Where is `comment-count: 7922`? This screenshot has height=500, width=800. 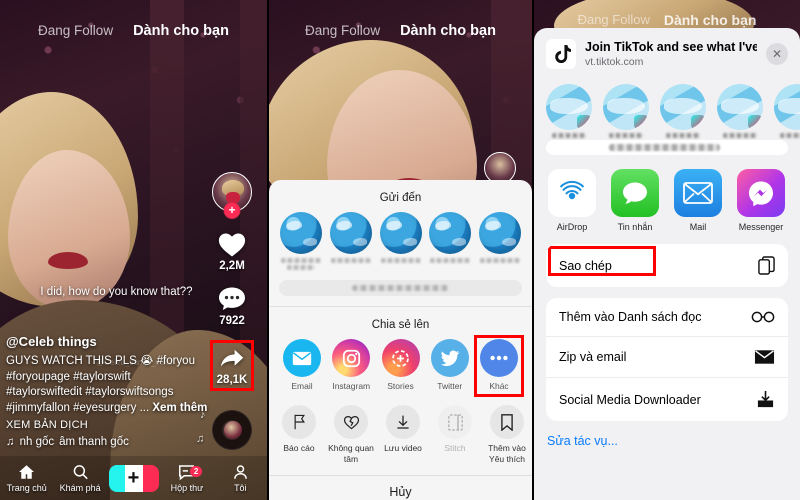
comment-count: 7922 is located at coordinates (232, 321).